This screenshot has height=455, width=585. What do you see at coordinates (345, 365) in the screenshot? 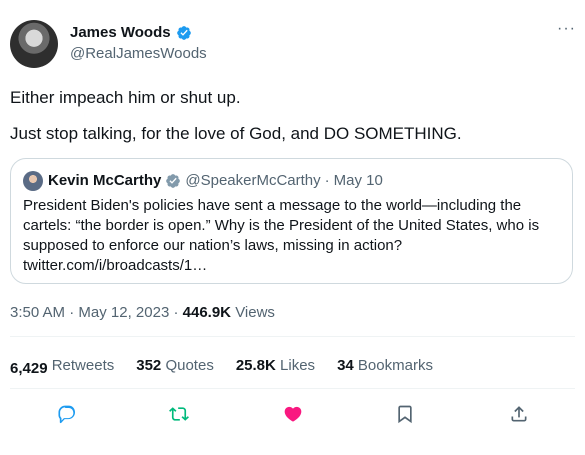
I see `bookmarks-count: 34` at bounding box center [345, 365].